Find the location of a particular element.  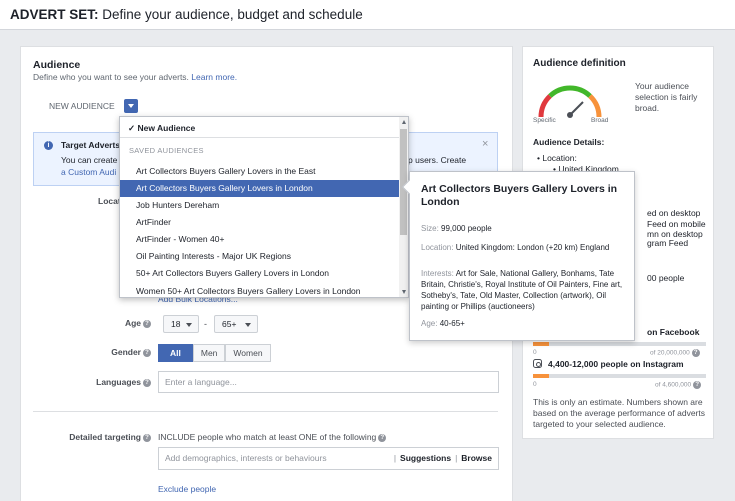

info-text-end: p users. Create is located at coordinates (437, 160).